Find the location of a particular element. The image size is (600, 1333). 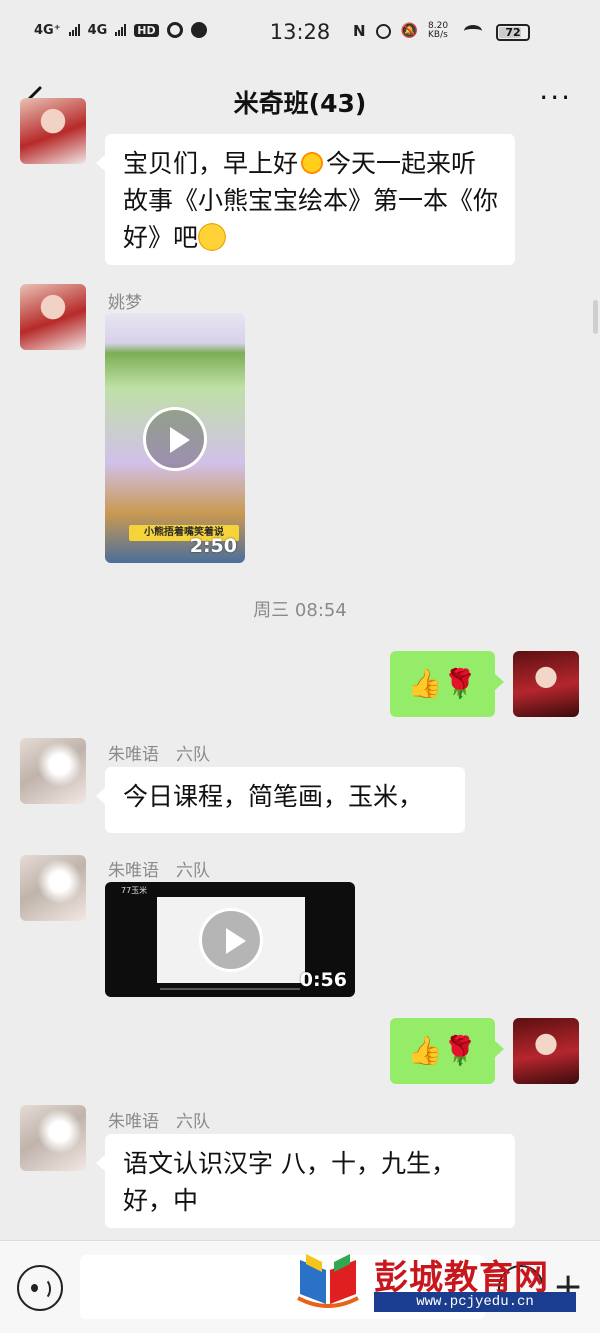

message-bubble: 语文认识汉字 八，十，九生，好，中 is located at coordinates (305, 1181).